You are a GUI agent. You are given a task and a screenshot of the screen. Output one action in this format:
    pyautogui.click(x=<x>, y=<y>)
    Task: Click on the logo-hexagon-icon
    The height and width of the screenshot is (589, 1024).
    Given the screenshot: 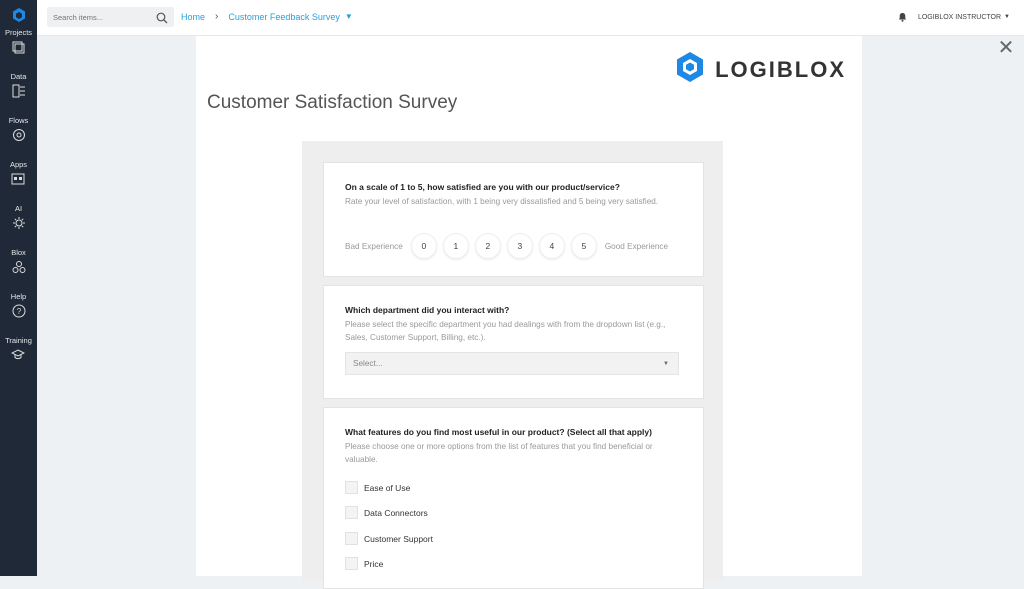 What is the action you would take?
    pyautogui.click(x=690, y=69)
    